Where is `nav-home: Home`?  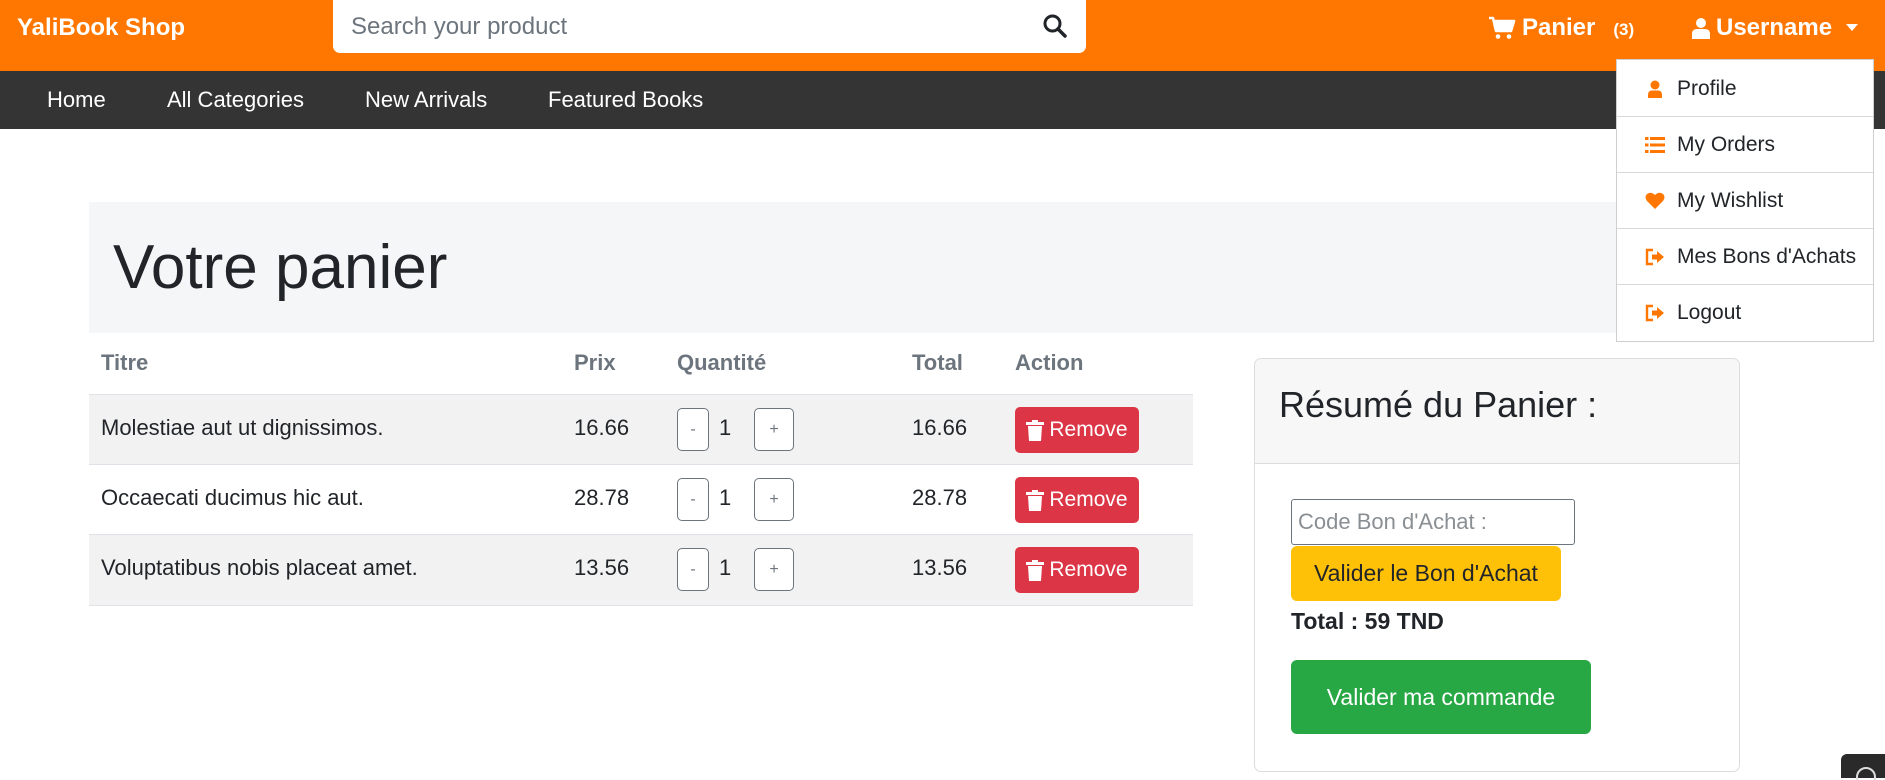 nav-home: Home is located at coordinates (76, 100).